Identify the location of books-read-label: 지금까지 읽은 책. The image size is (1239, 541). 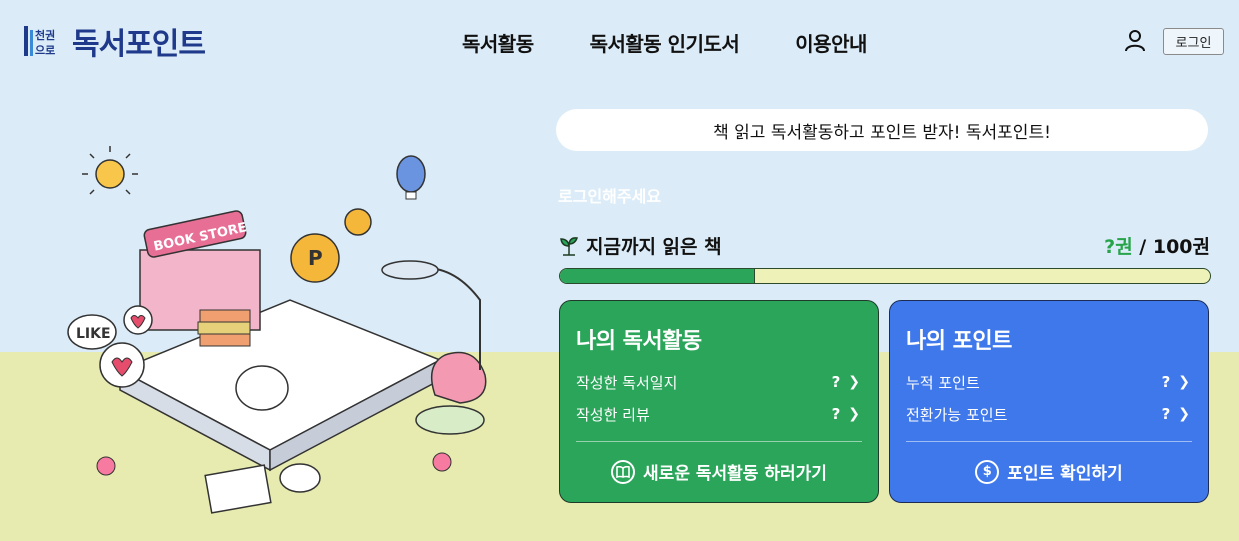
(654, 247).